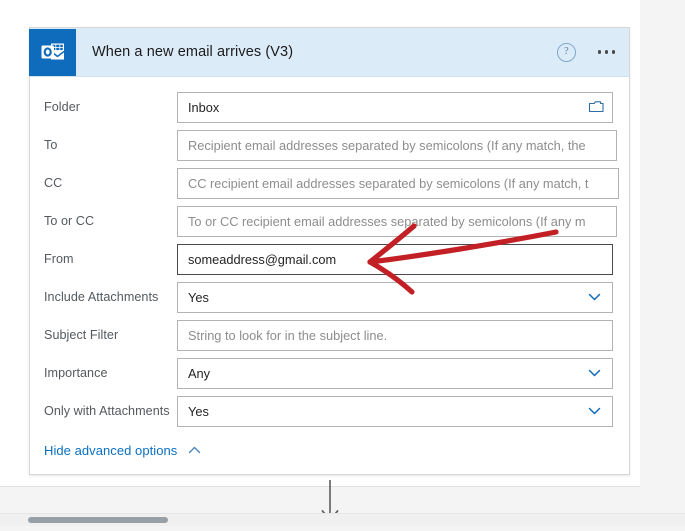  Describe the element at coordinates (81, 335) in the screenshot. I see `field-label-subject-filter: Subject Filter` at that location.